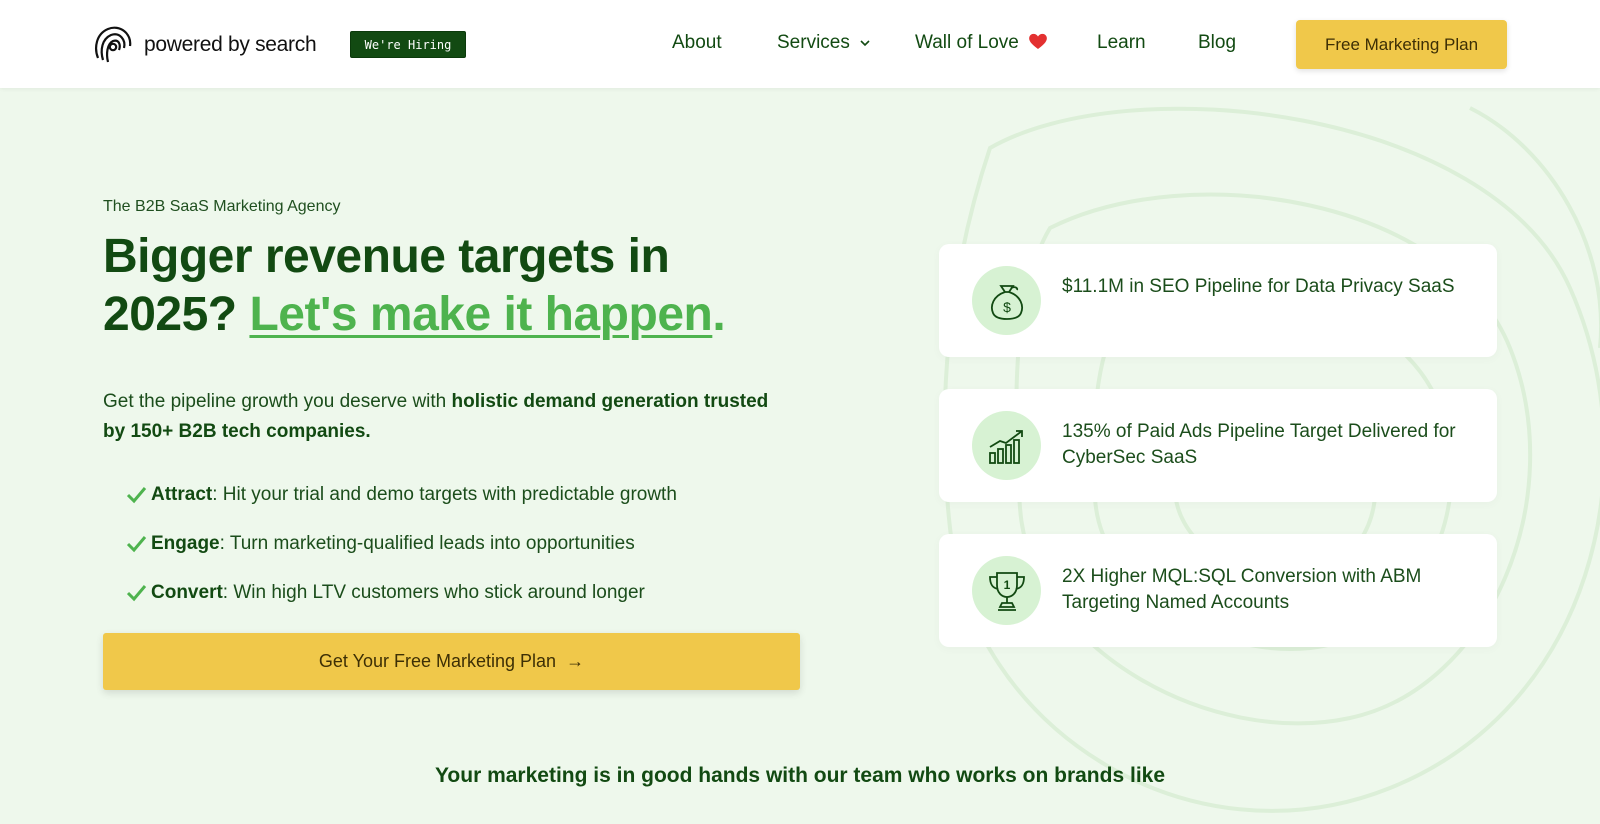 The image size is (1600, 824). I want to click on nav-wall-of-love-label: Wall of Love, so click(967, 42).